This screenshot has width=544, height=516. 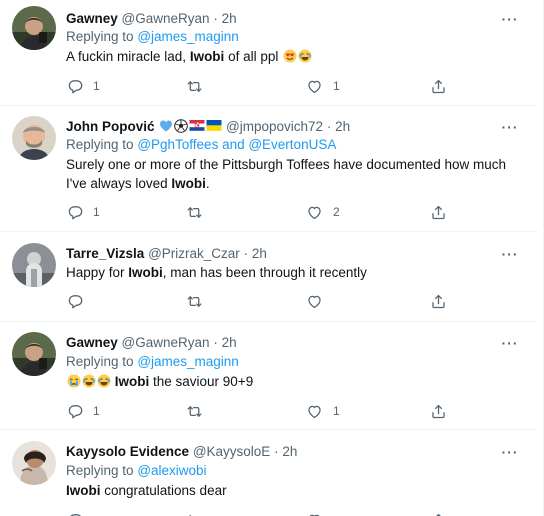 What do you see at coordinates (127, 451) in the screenshot?
I see `display-name: Kayysolo Evidence` at bounding box center [127, 451].